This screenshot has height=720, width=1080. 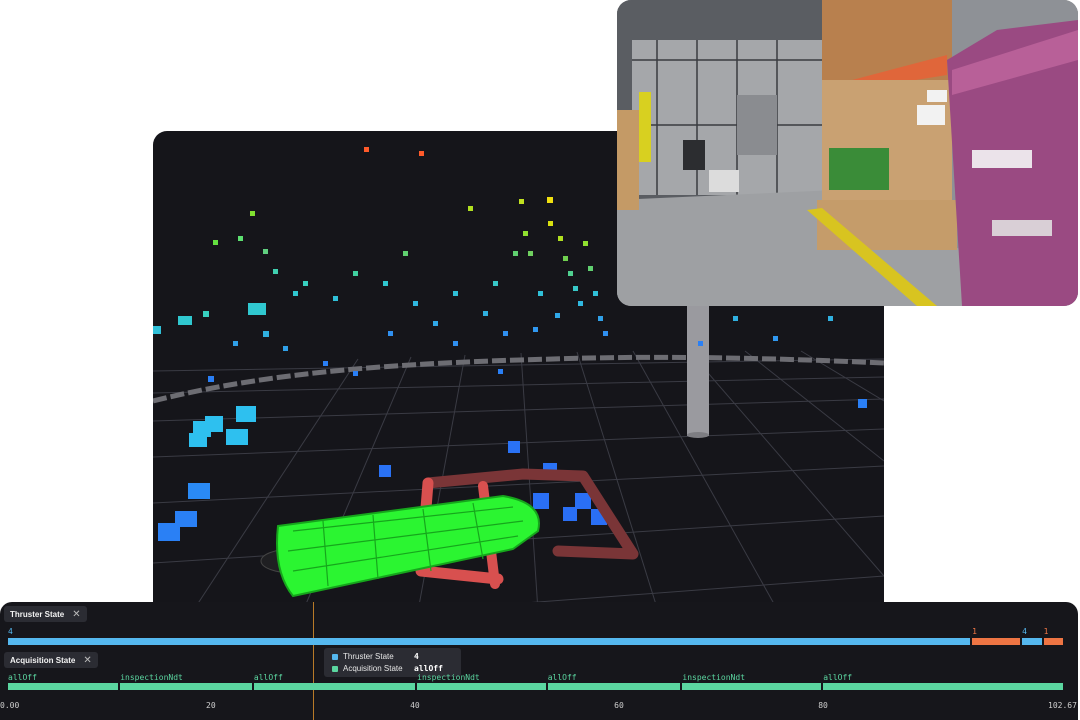 What do you see at coordinates (211, 705) in the screenshot?
I see `axis-tick-label: 20` at bounding box center [211, 705].